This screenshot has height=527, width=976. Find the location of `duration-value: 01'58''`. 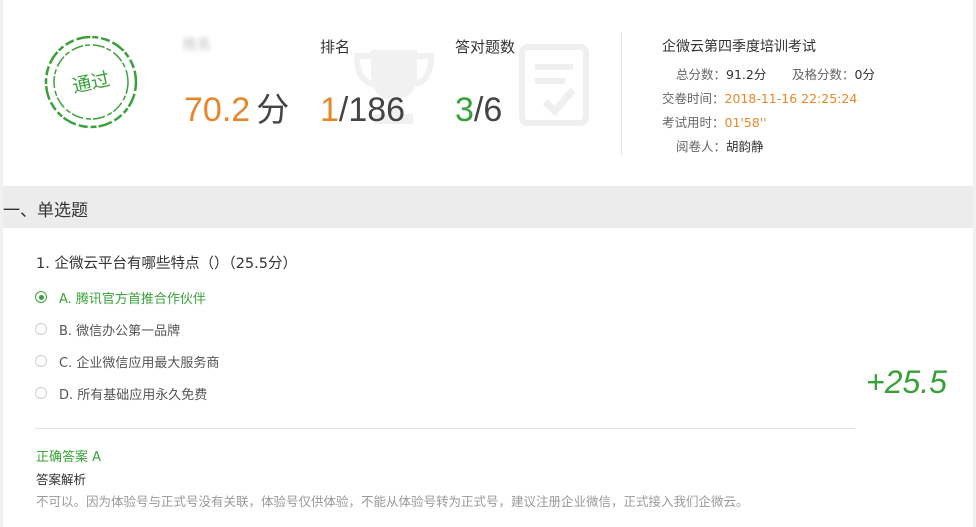

duration-value: 01'58'' is located at coordinates (745, 122).